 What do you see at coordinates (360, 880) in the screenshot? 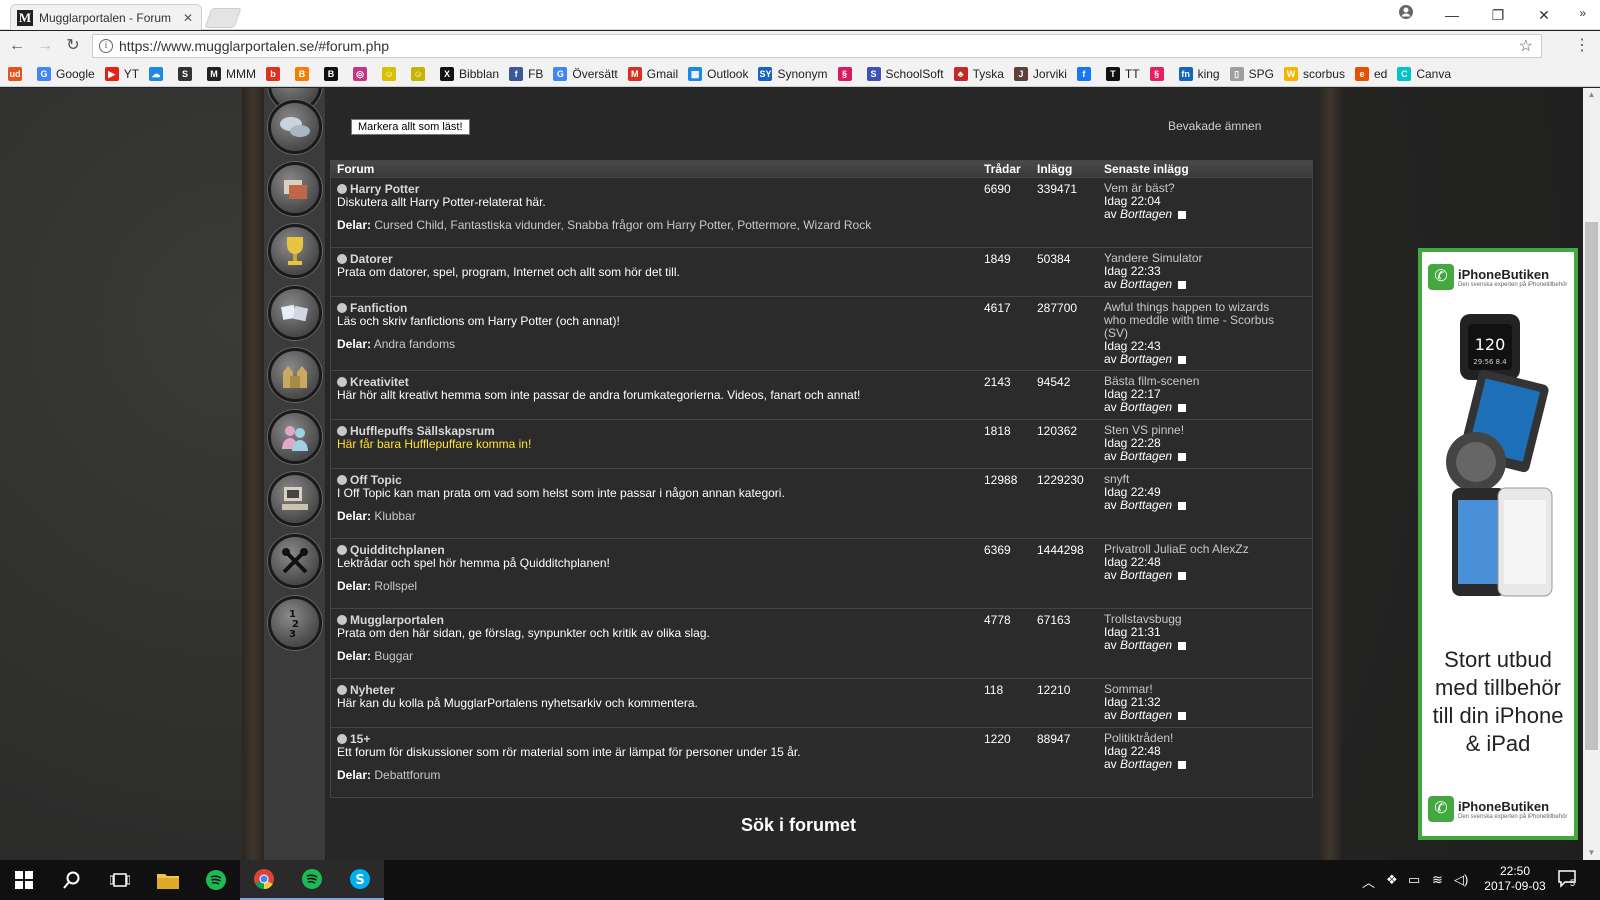
I see `skype-icon: S` at bounding box center [360, 880].